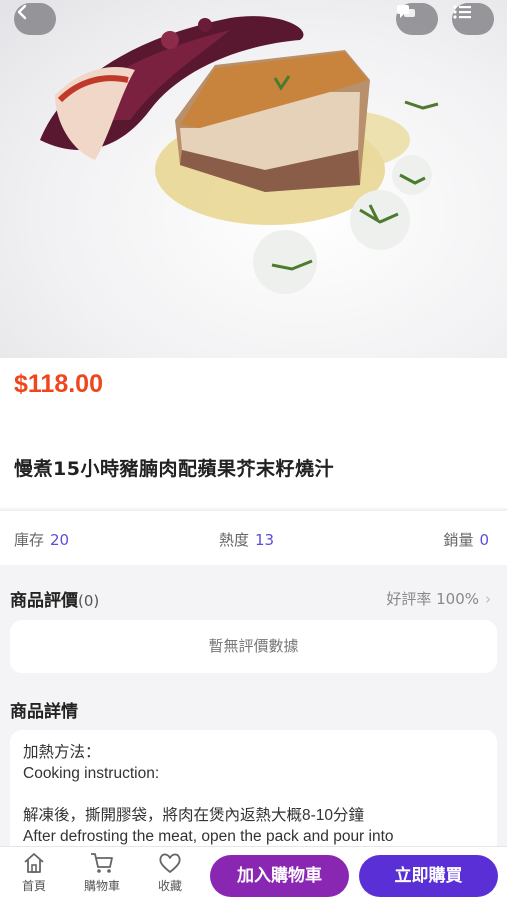  Describe the element at coordinates (417, 19) in the screenshot. I see `chat-button` at that location.